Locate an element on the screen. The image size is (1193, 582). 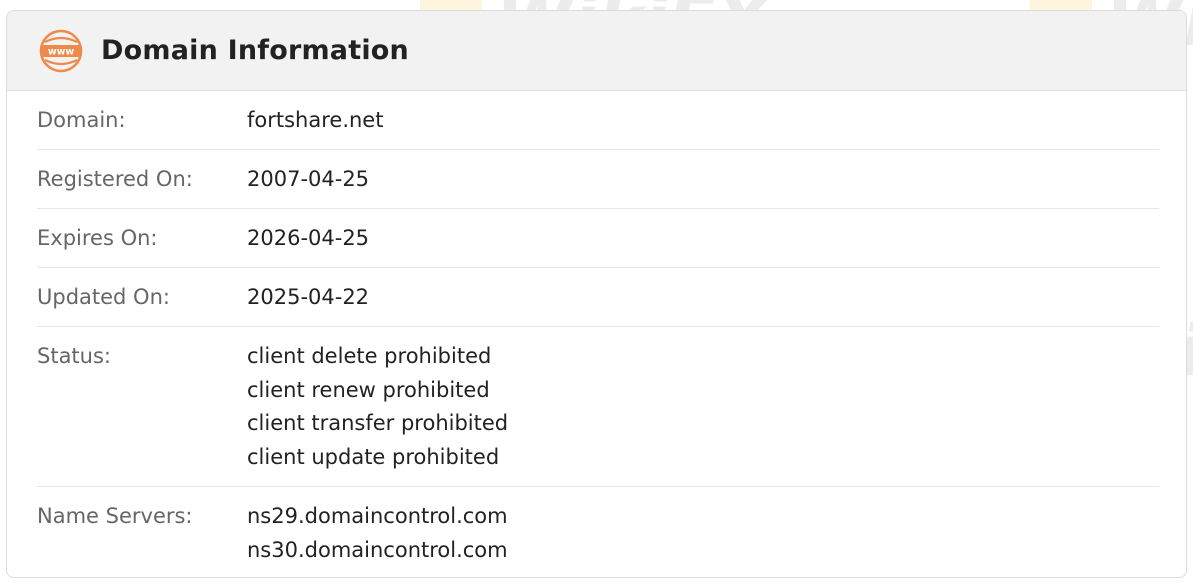
row-value: fortshare.net is located at coordinates (703, 120).